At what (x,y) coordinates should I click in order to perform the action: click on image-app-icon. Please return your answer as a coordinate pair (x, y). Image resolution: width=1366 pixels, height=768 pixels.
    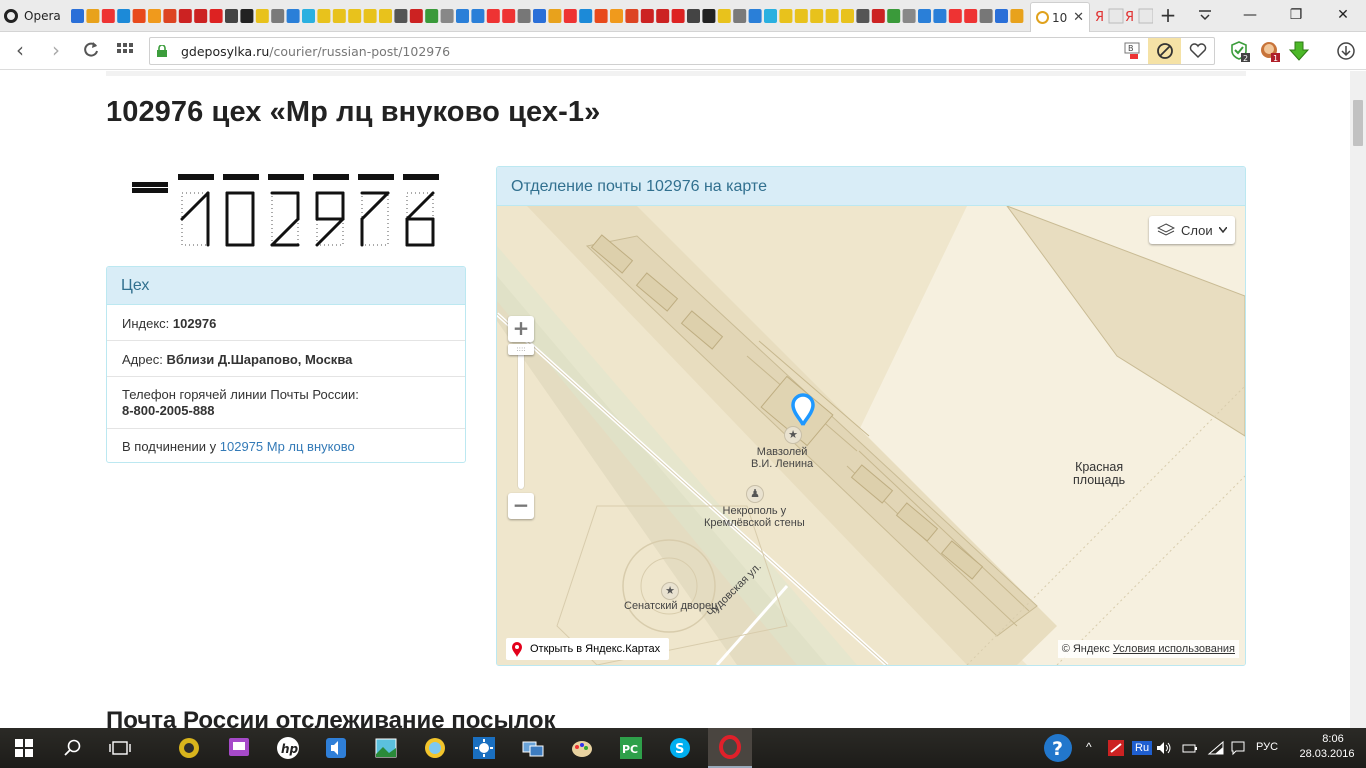
    Looking at the image, I should click on (386, 748).